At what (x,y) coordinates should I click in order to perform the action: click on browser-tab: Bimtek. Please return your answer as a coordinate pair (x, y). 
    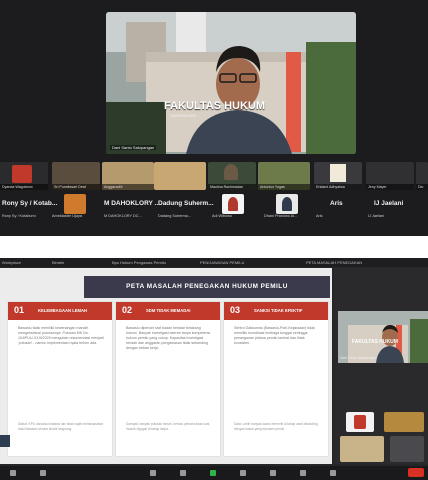
    Looking at the image, I should click on (58, 262).